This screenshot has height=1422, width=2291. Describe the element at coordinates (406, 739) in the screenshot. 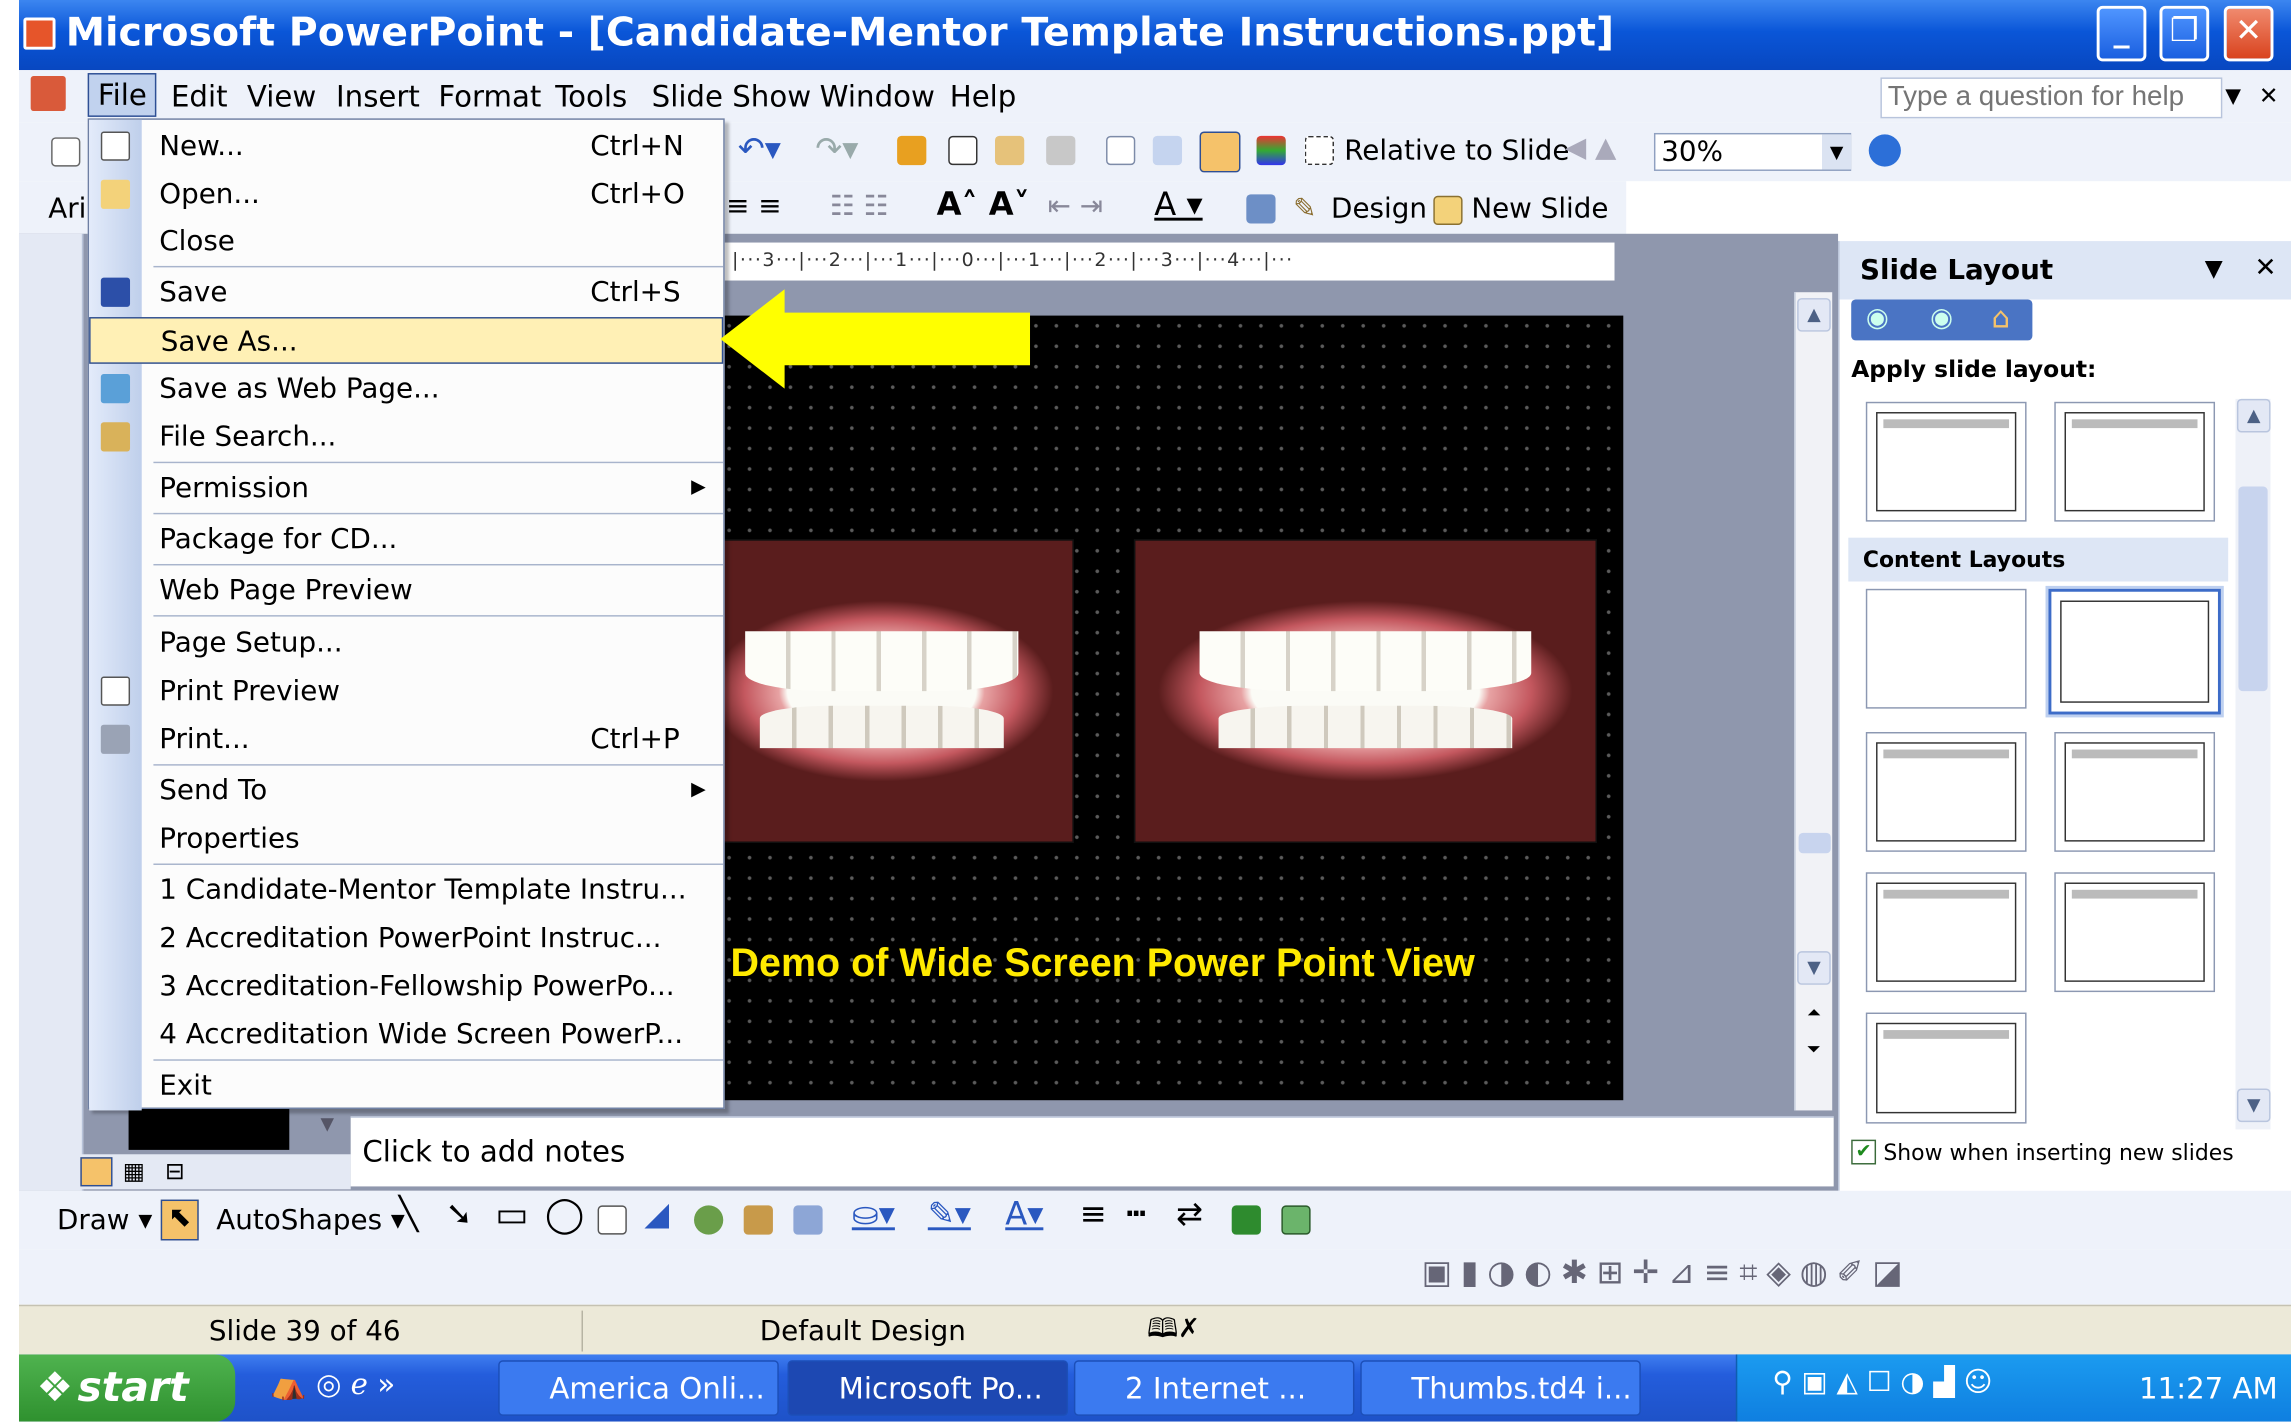

I see `menu-item-print: Print... Ctrl+P` at that location.